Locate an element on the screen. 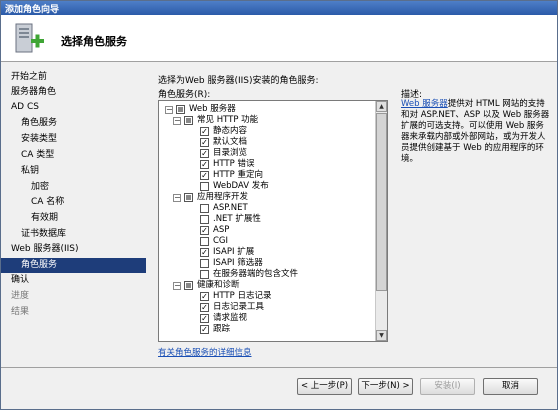  role-service-label: HTTP 错误 is located at coordinates (234, 164).